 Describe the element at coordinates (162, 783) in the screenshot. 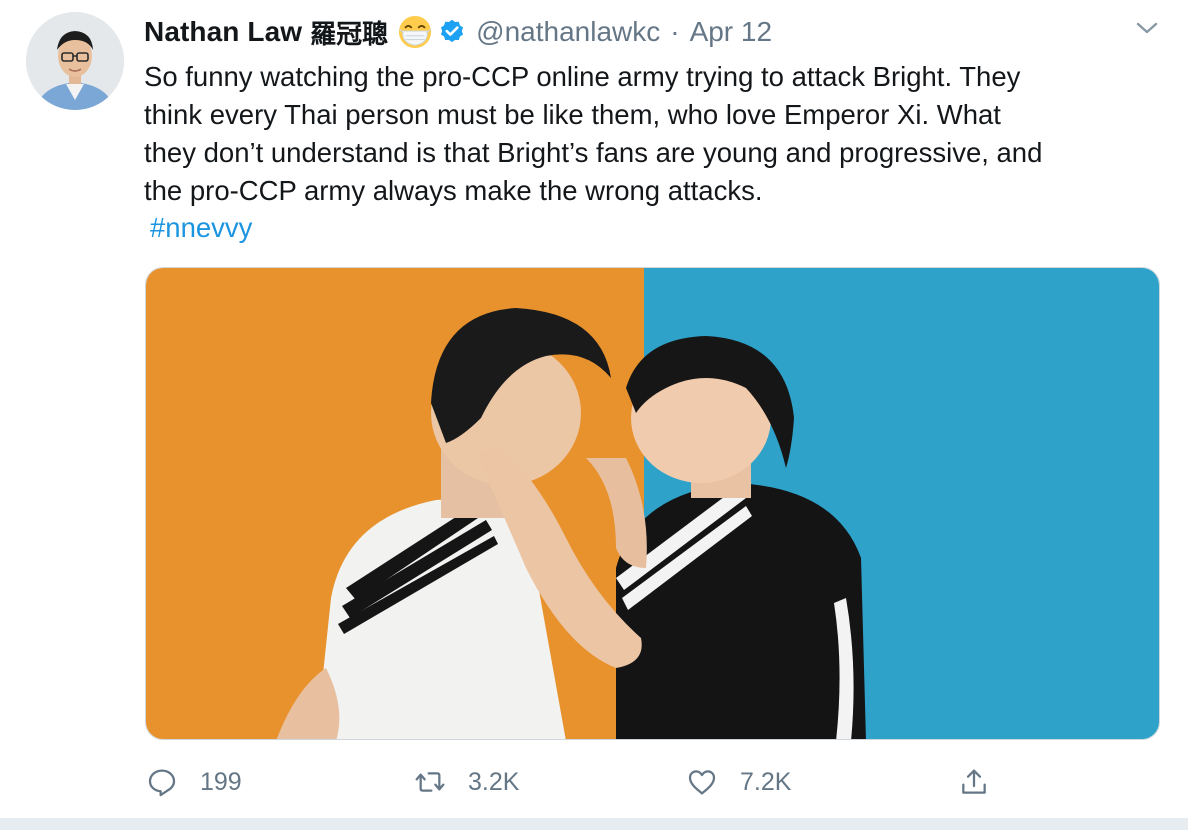

I see `reply-icon` at that location.